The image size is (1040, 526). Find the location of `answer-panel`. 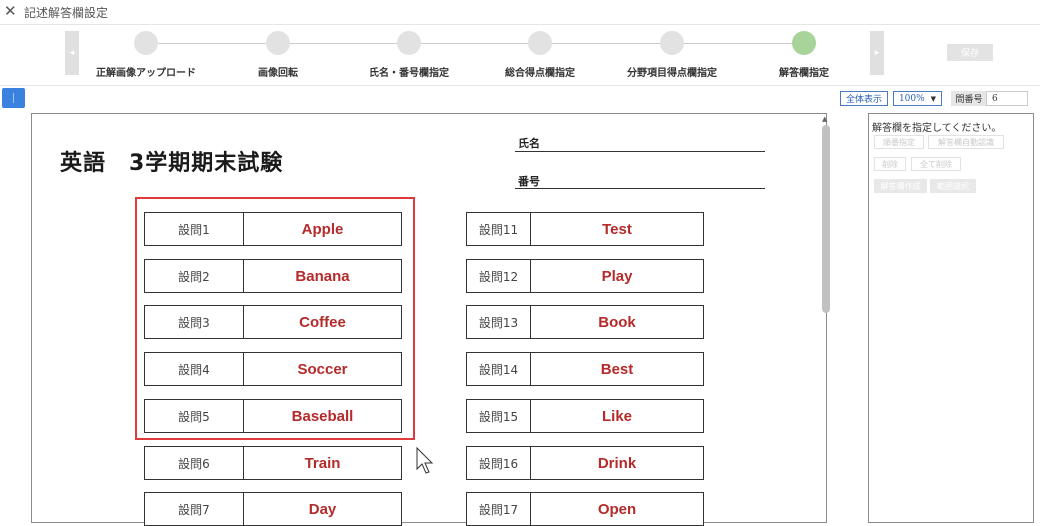

answer-panel is located at coordinates (951, 318).